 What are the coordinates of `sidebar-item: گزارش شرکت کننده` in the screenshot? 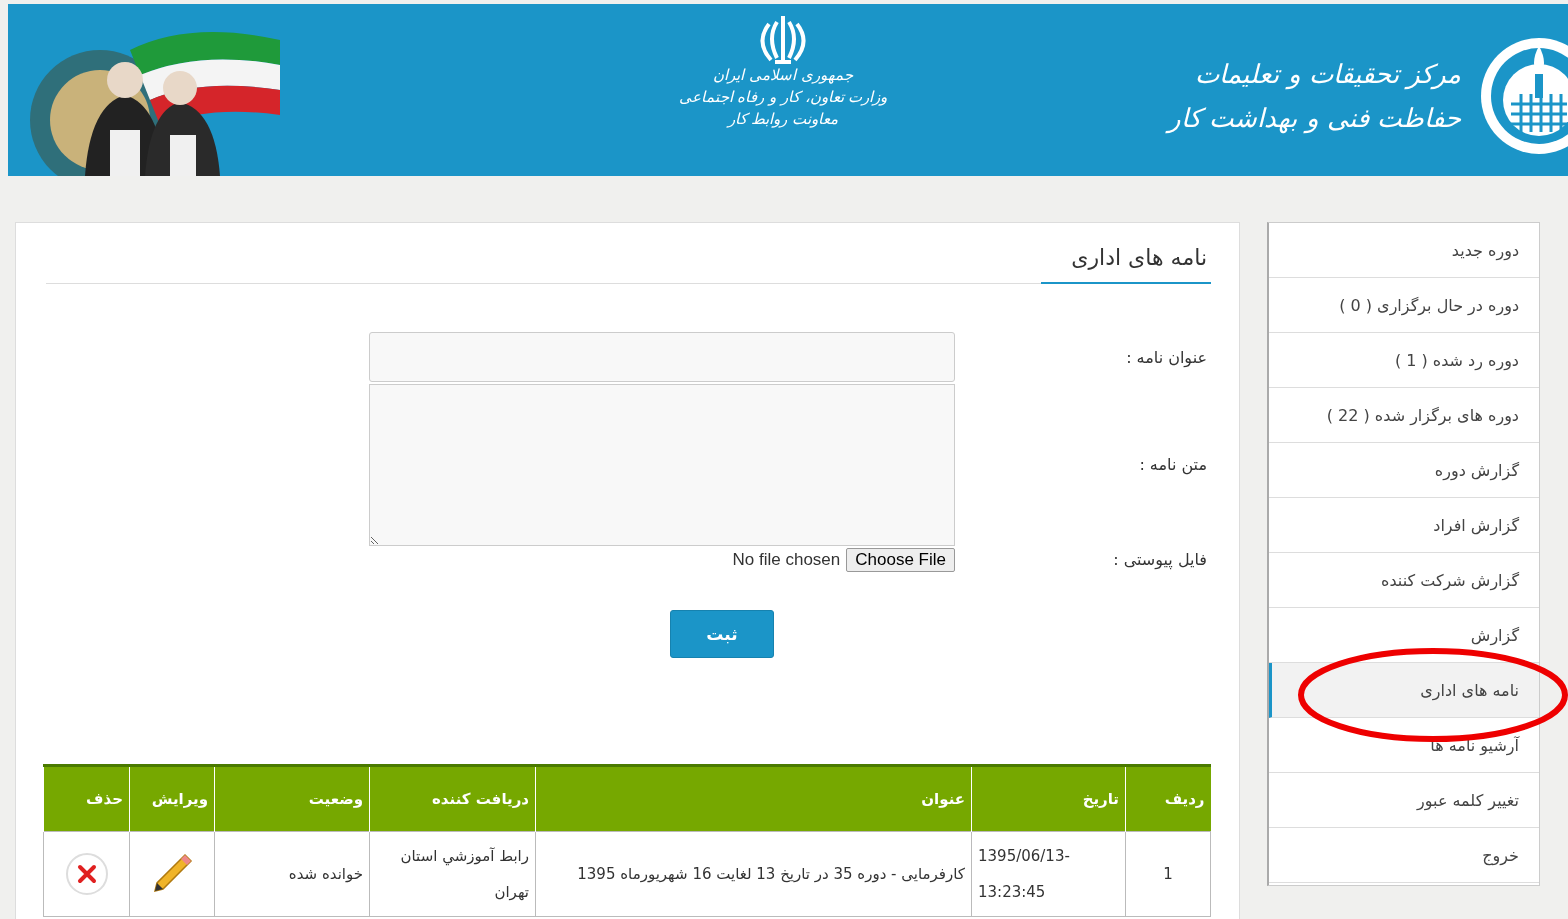 It's located at (1404, 580).